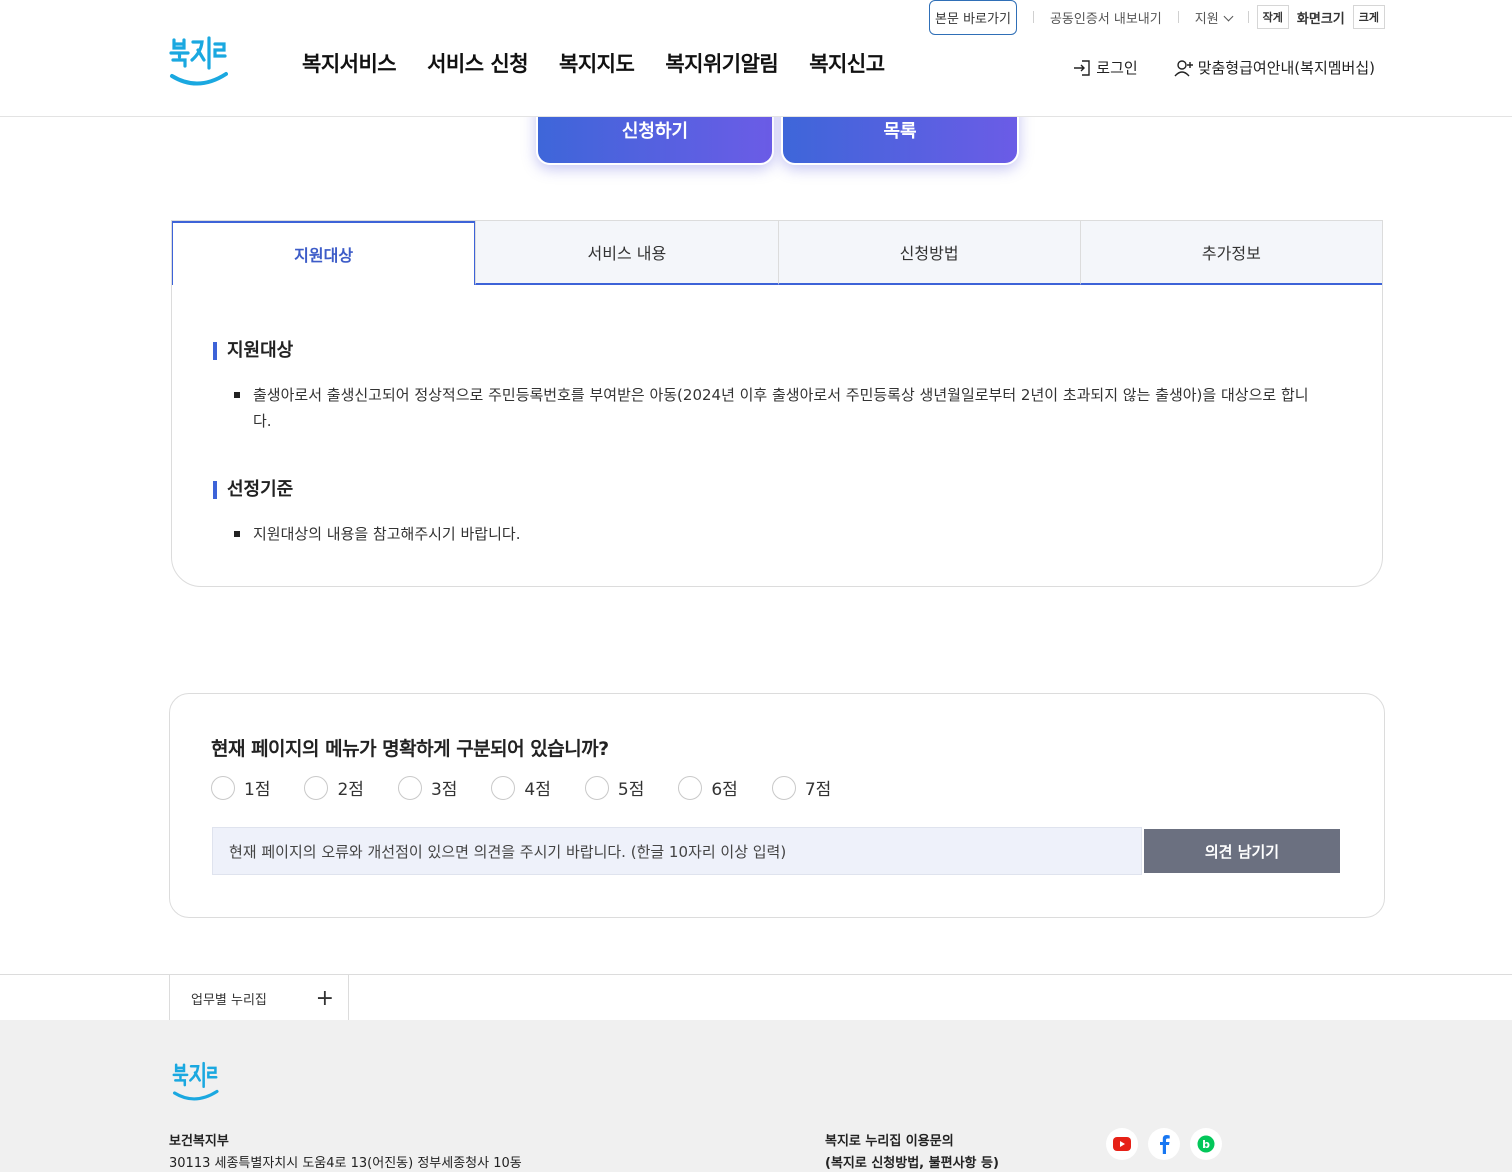  Describe the element at coordinates (614, 787) in the screenshot. I see `score-option-5: 5점` at that location.